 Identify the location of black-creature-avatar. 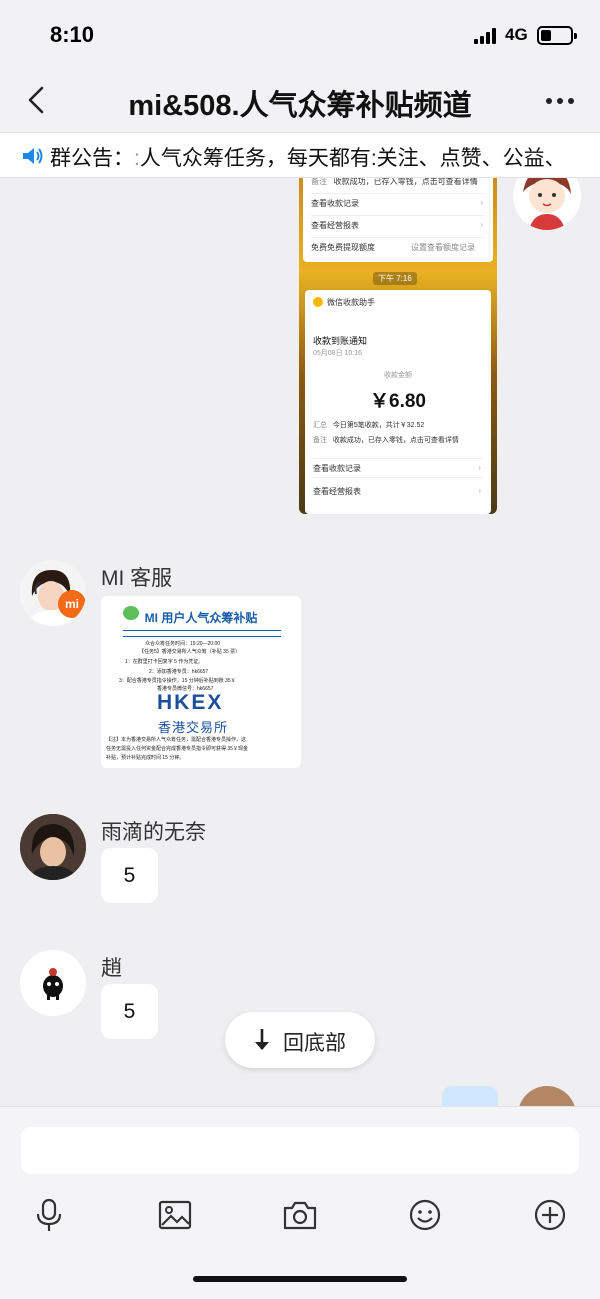
(53, 983).